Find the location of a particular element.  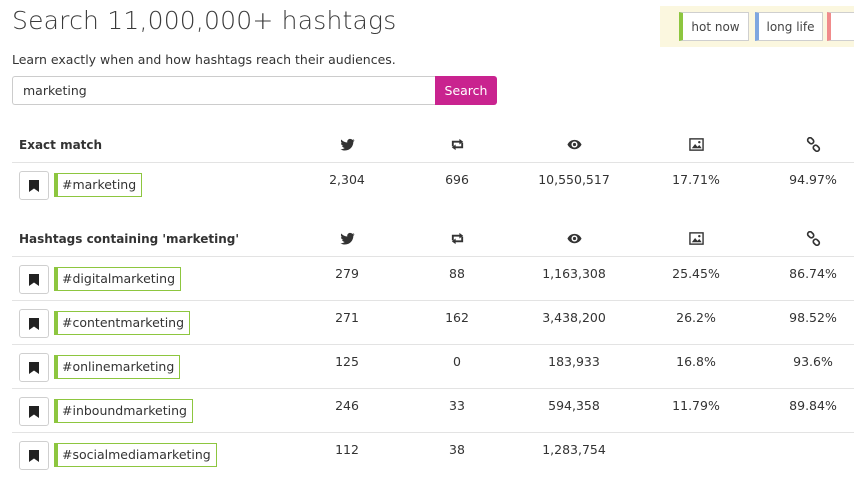

retweets-count: 0 is located at coordinates (457, 361).